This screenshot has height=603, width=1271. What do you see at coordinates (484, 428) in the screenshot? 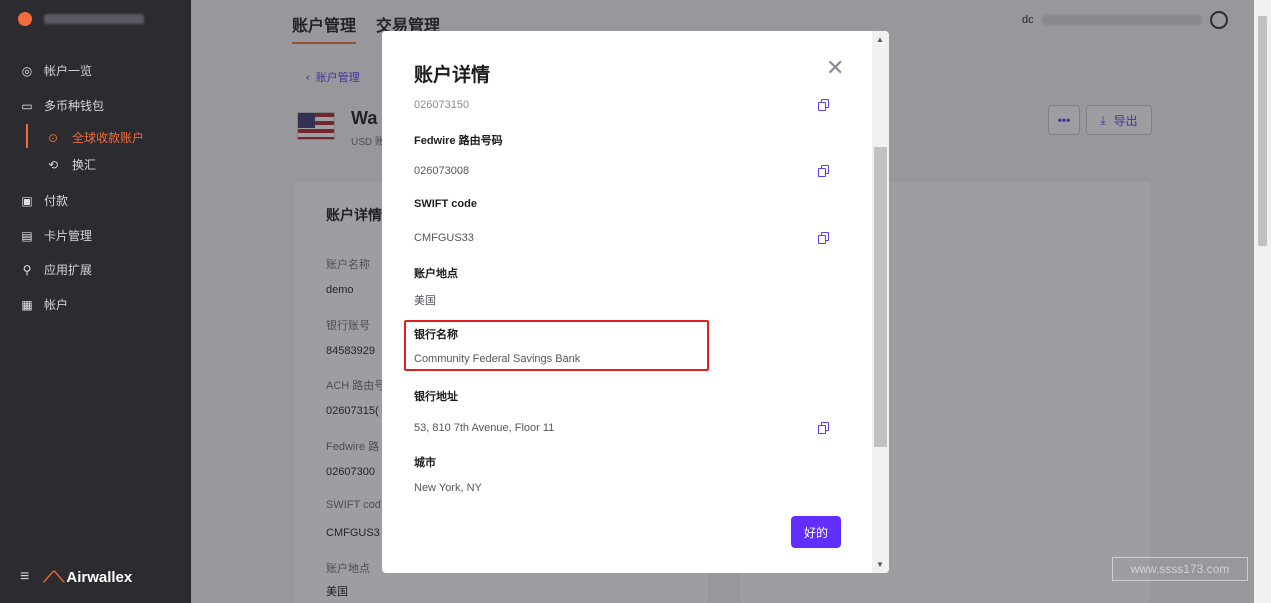
I see `field-value-bank-address: 53, 810 7th Avenue, Floor 11` at bounding box center [484, 428].